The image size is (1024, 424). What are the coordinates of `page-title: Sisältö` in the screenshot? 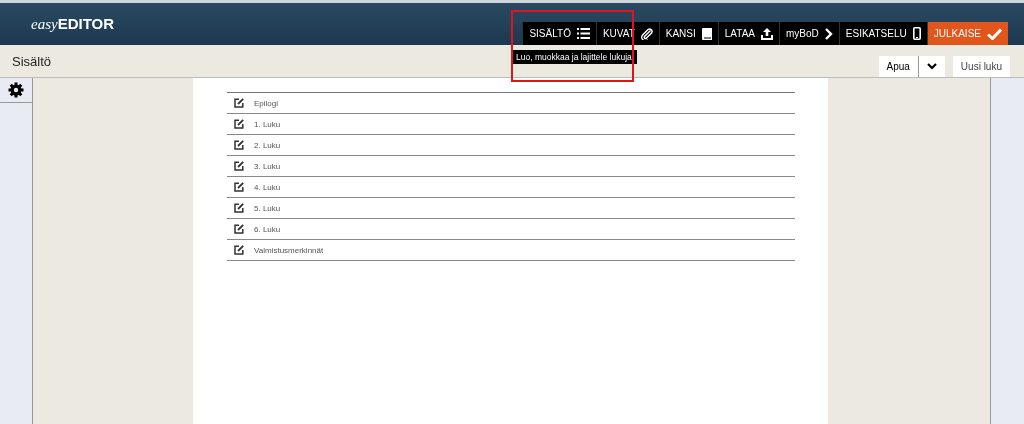 It's located at (32, 61).